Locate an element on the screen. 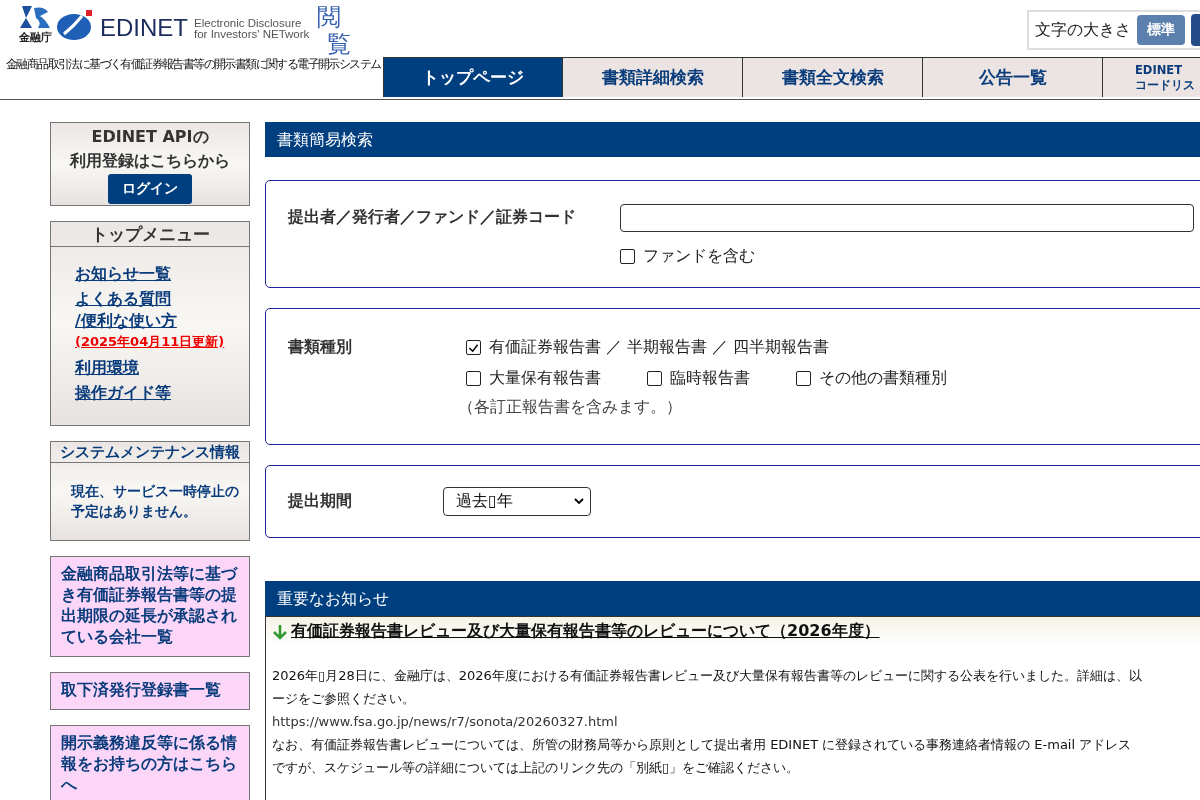 Image resolution: width=1200 pixels, height=800 pixels. font-size-button: 標準 is located at coordinates (1161, 30).